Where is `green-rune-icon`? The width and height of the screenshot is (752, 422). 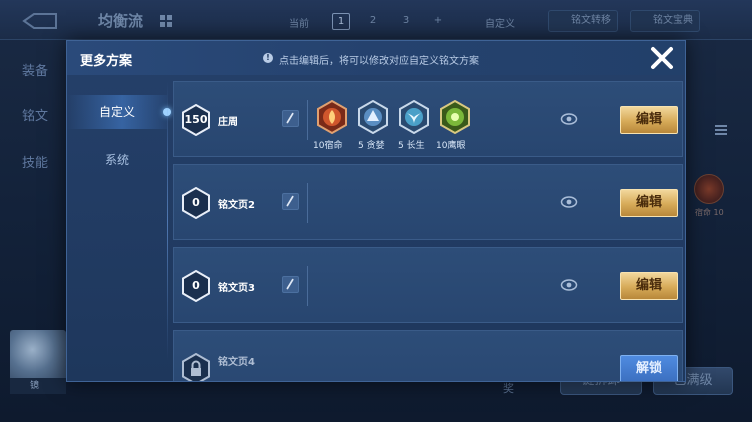 green-rune-icon is located at coordinates (455, 117).